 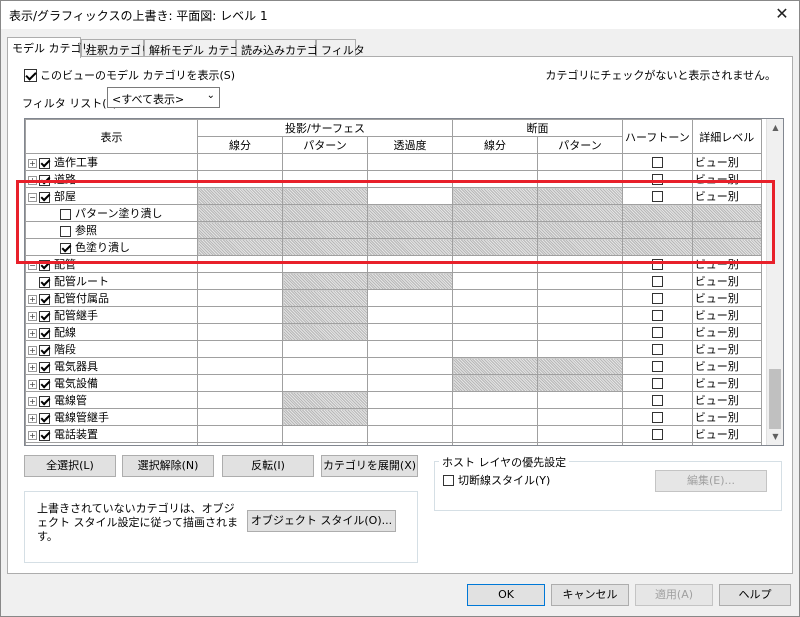 I want to click on category-cell: + 電話装置, so click(x=111, y=434).